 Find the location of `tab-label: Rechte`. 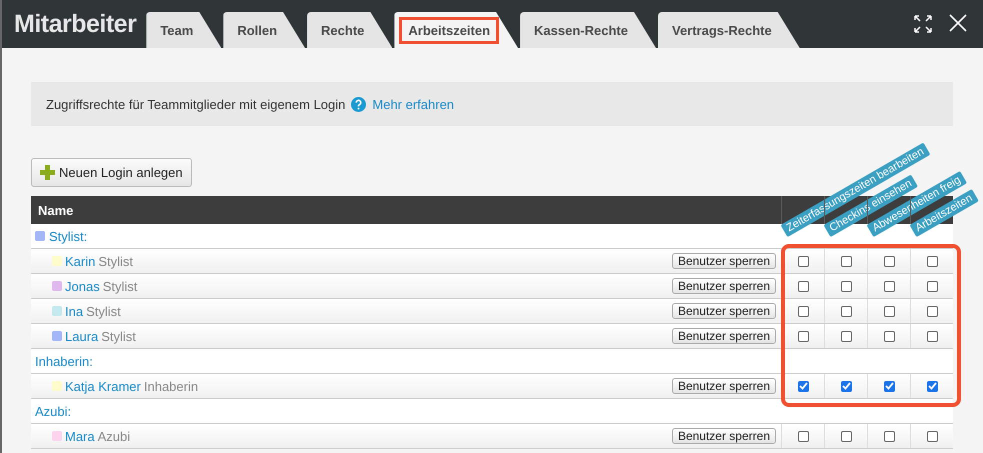

tab-label: Rechte is located at coordinates (343, 31).